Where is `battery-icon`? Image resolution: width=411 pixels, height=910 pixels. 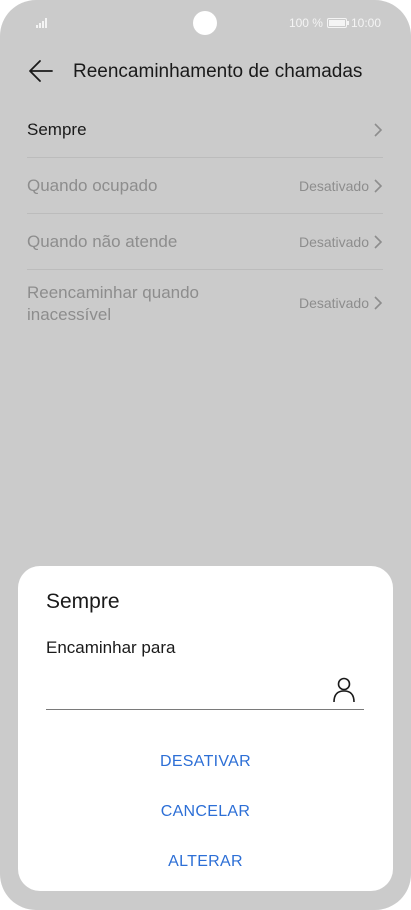
battery-icon is located at coordinates (337, 23).